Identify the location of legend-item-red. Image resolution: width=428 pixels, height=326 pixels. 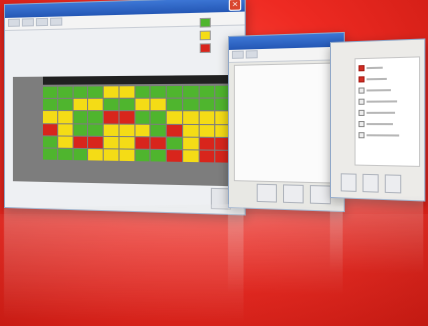
(205, 48).